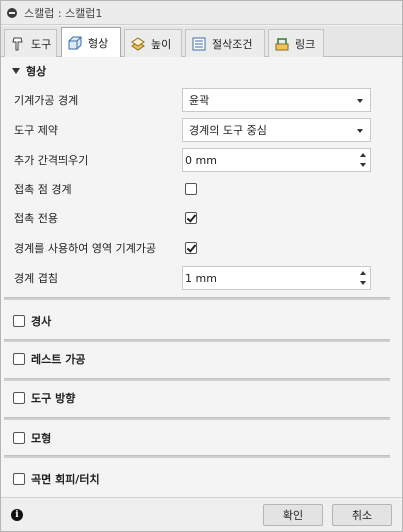 Image resolution: width=403 pixels, height=532 pixels. I want to click on tab-geometry: 형상, so click(91, 42).